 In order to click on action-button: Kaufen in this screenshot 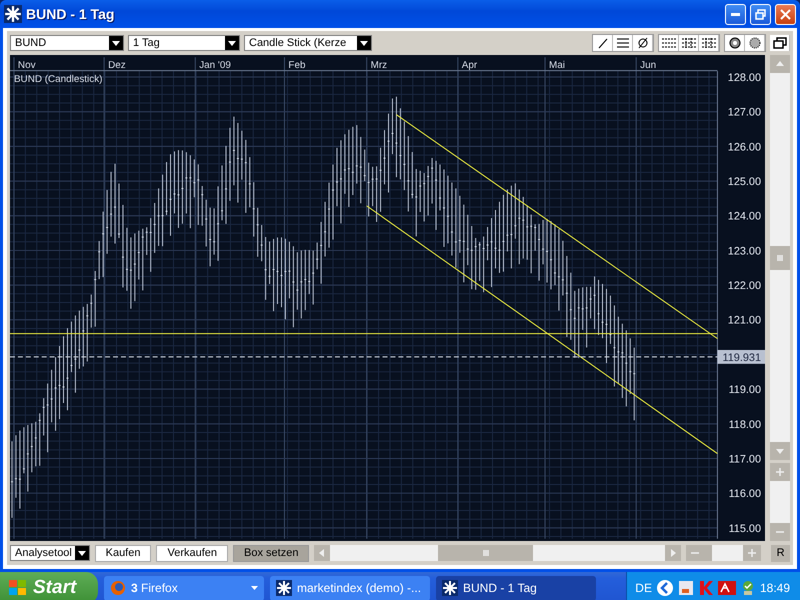, I will do `click(123, 553)`.